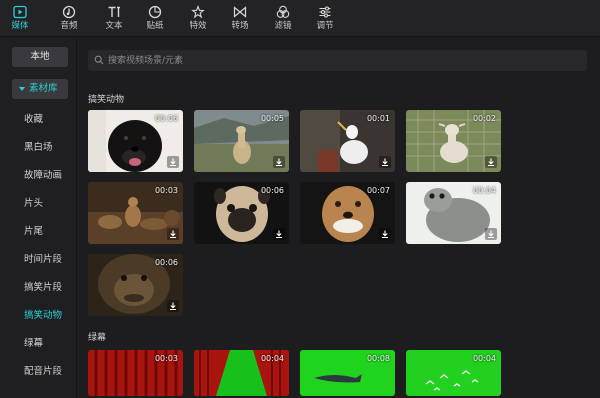 Image resolution: width=600 pixels, height=398 pixels. Describe the element at coordinates (453, 141) in the screenshot. I see `clip-goat: 00:02` at that location.